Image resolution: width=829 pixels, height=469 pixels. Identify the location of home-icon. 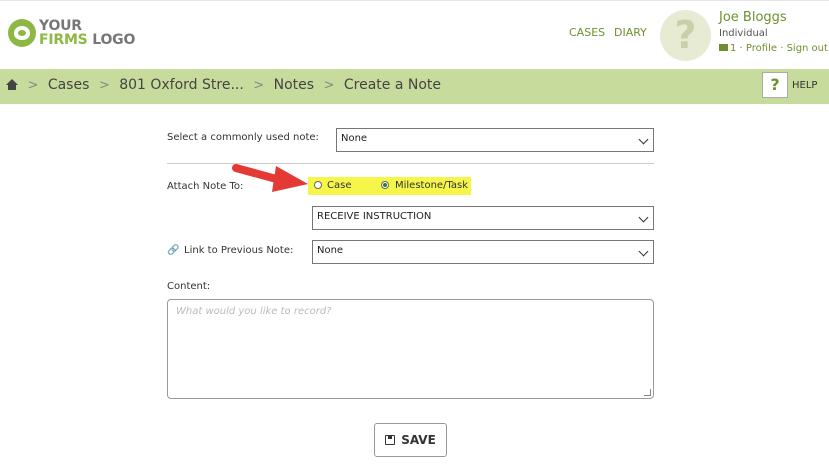
(12, 84).